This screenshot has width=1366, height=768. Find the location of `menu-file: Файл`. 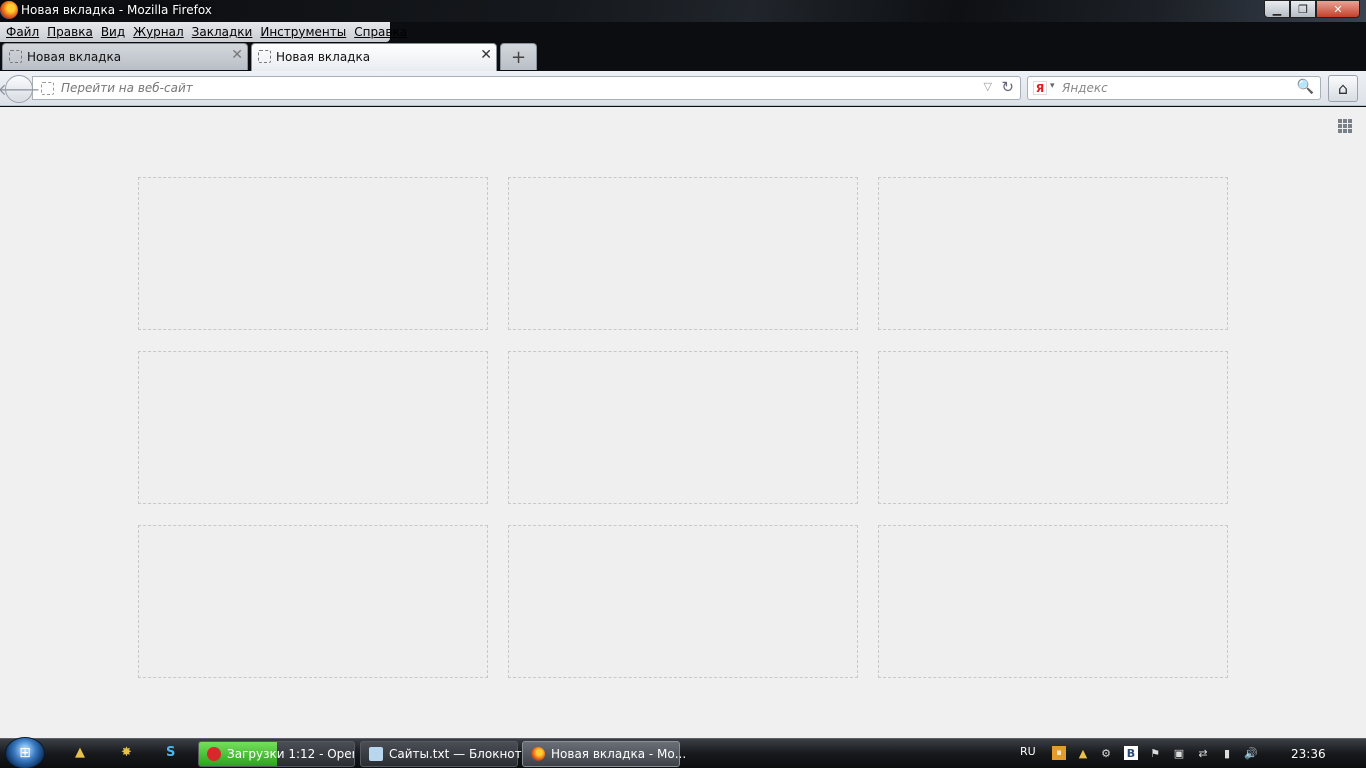

menu-file: Файл is located at coordinates (22, 32).